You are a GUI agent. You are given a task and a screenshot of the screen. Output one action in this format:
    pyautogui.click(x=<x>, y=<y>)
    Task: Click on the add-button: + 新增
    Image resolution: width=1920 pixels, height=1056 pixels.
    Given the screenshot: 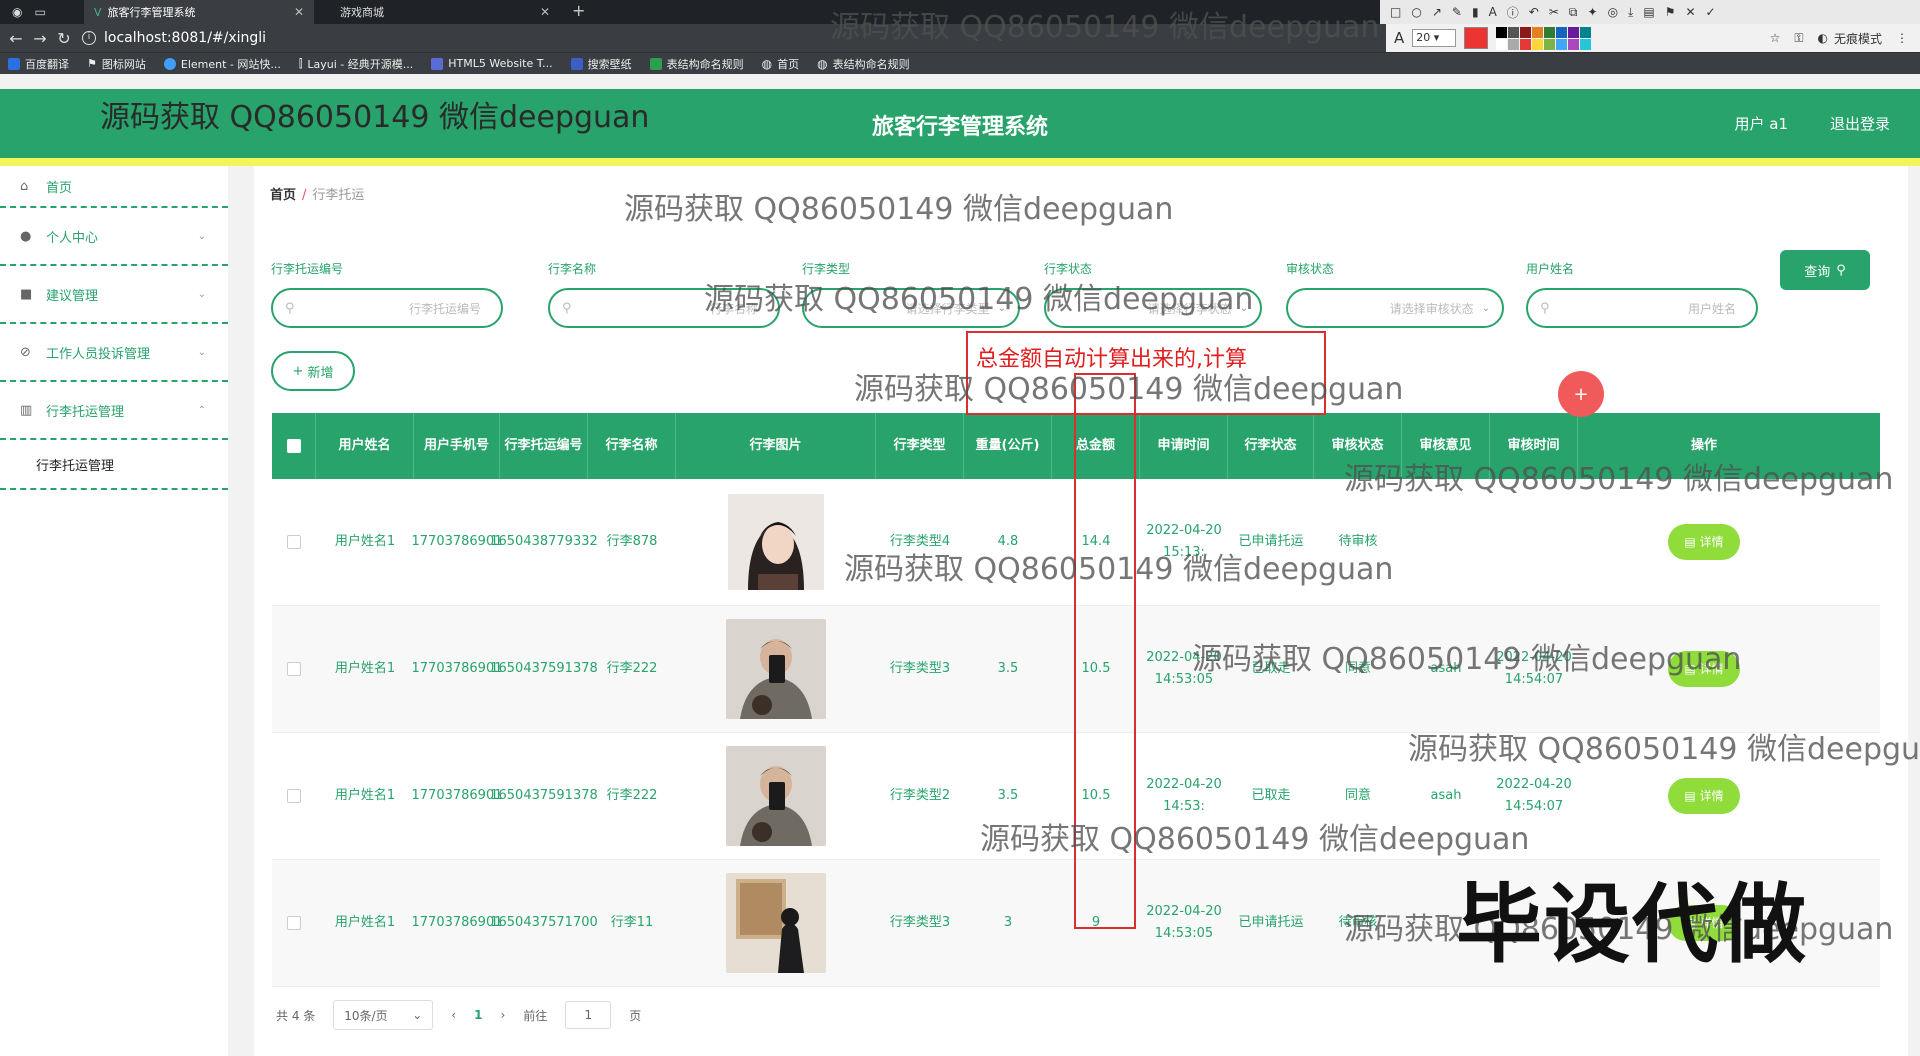 What is the action you would take?
    pyautogui.click(x=313, y=371)
    